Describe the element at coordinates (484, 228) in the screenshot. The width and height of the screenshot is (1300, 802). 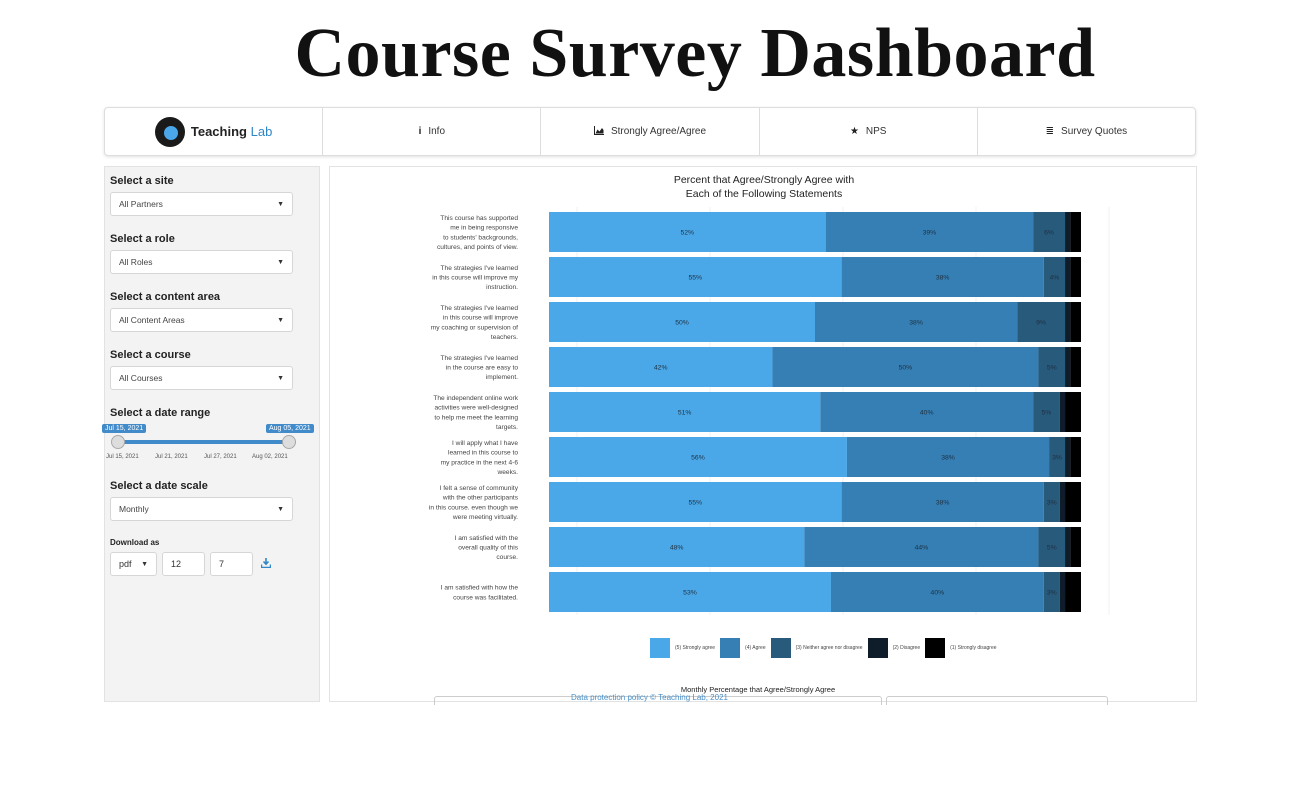
I see `category-label-line: me in being responsive` at that location.